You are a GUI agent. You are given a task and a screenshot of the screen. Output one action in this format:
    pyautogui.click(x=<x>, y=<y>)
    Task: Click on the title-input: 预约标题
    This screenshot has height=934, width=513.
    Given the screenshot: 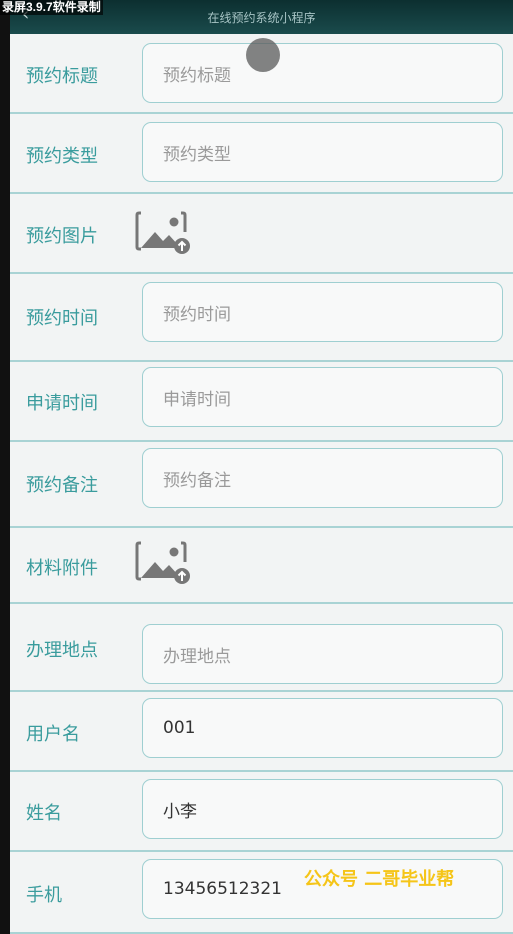 What is the action you would take?
    pyautogui.click(x=322, y=73)
    